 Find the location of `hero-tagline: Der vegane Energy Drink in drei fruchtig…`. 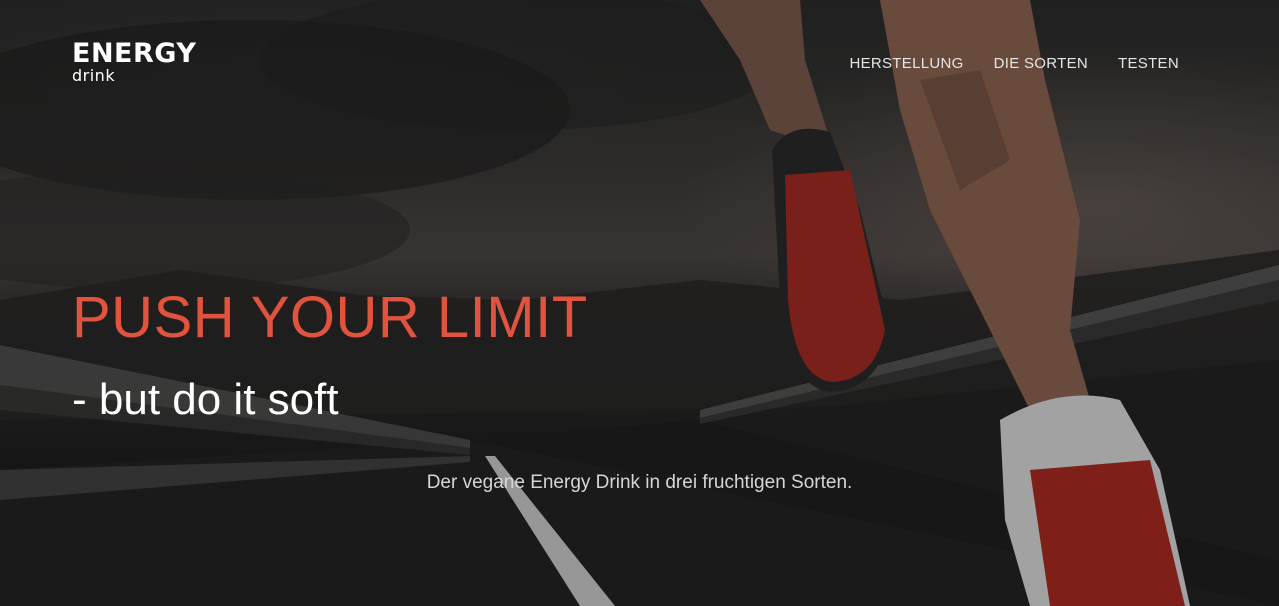

hero-tagline: Der vegane Energy Drink in drei fruchtig… is located at coordinates (639, 482).